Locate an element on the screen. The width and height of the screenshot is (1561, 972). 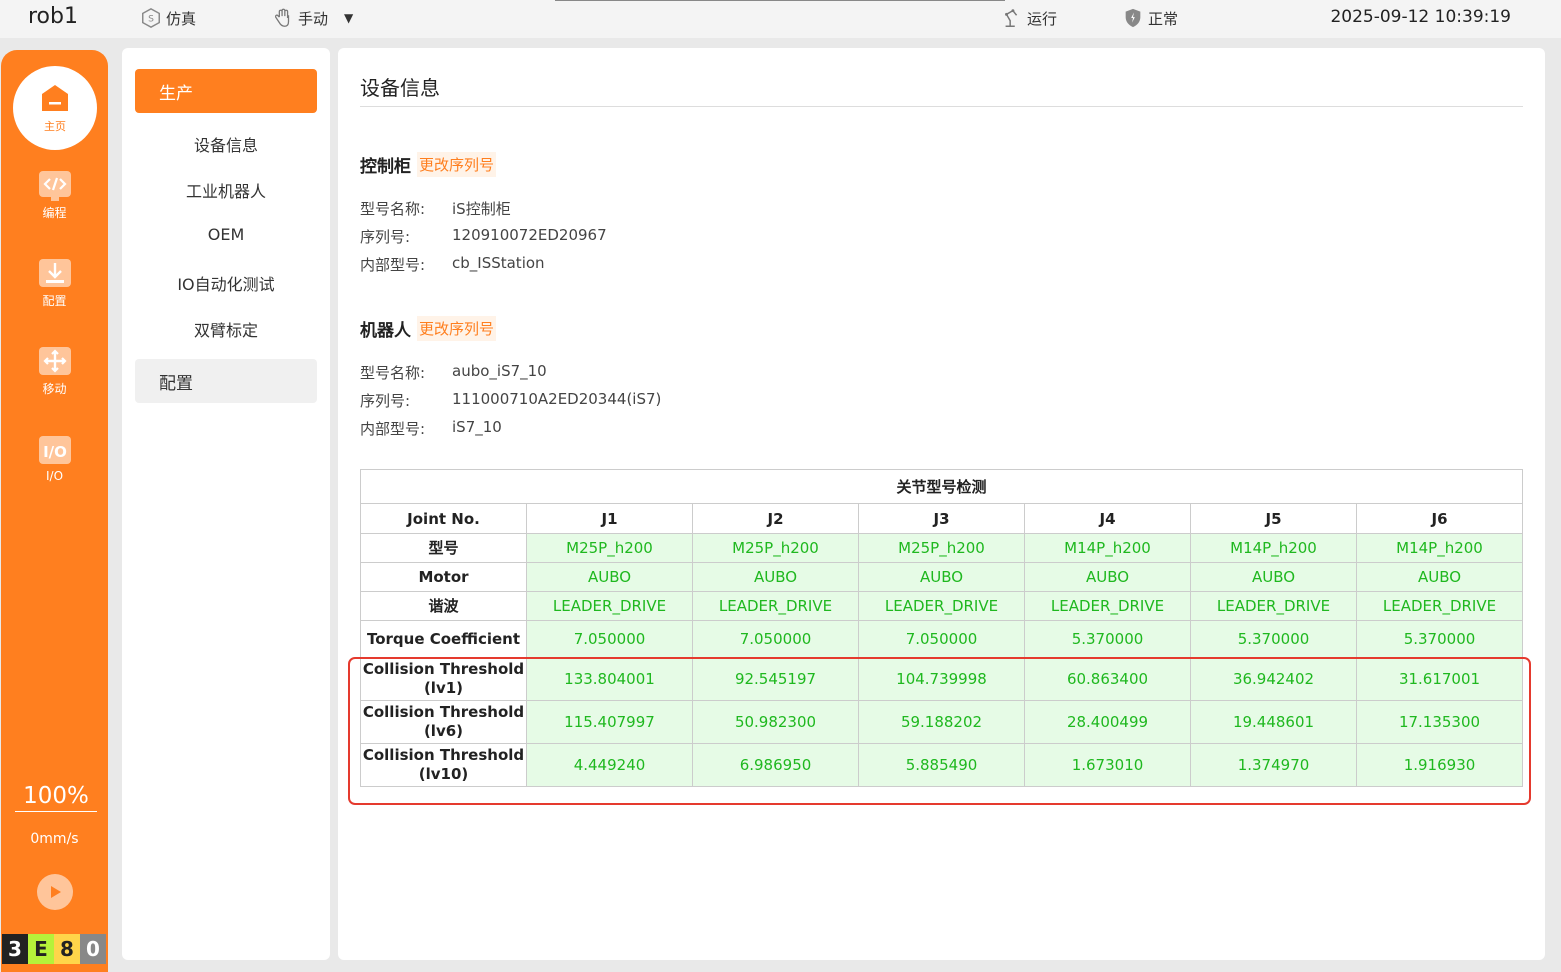
mode-dropdown: 手动 ▼ is located at coordinates (312, 18).